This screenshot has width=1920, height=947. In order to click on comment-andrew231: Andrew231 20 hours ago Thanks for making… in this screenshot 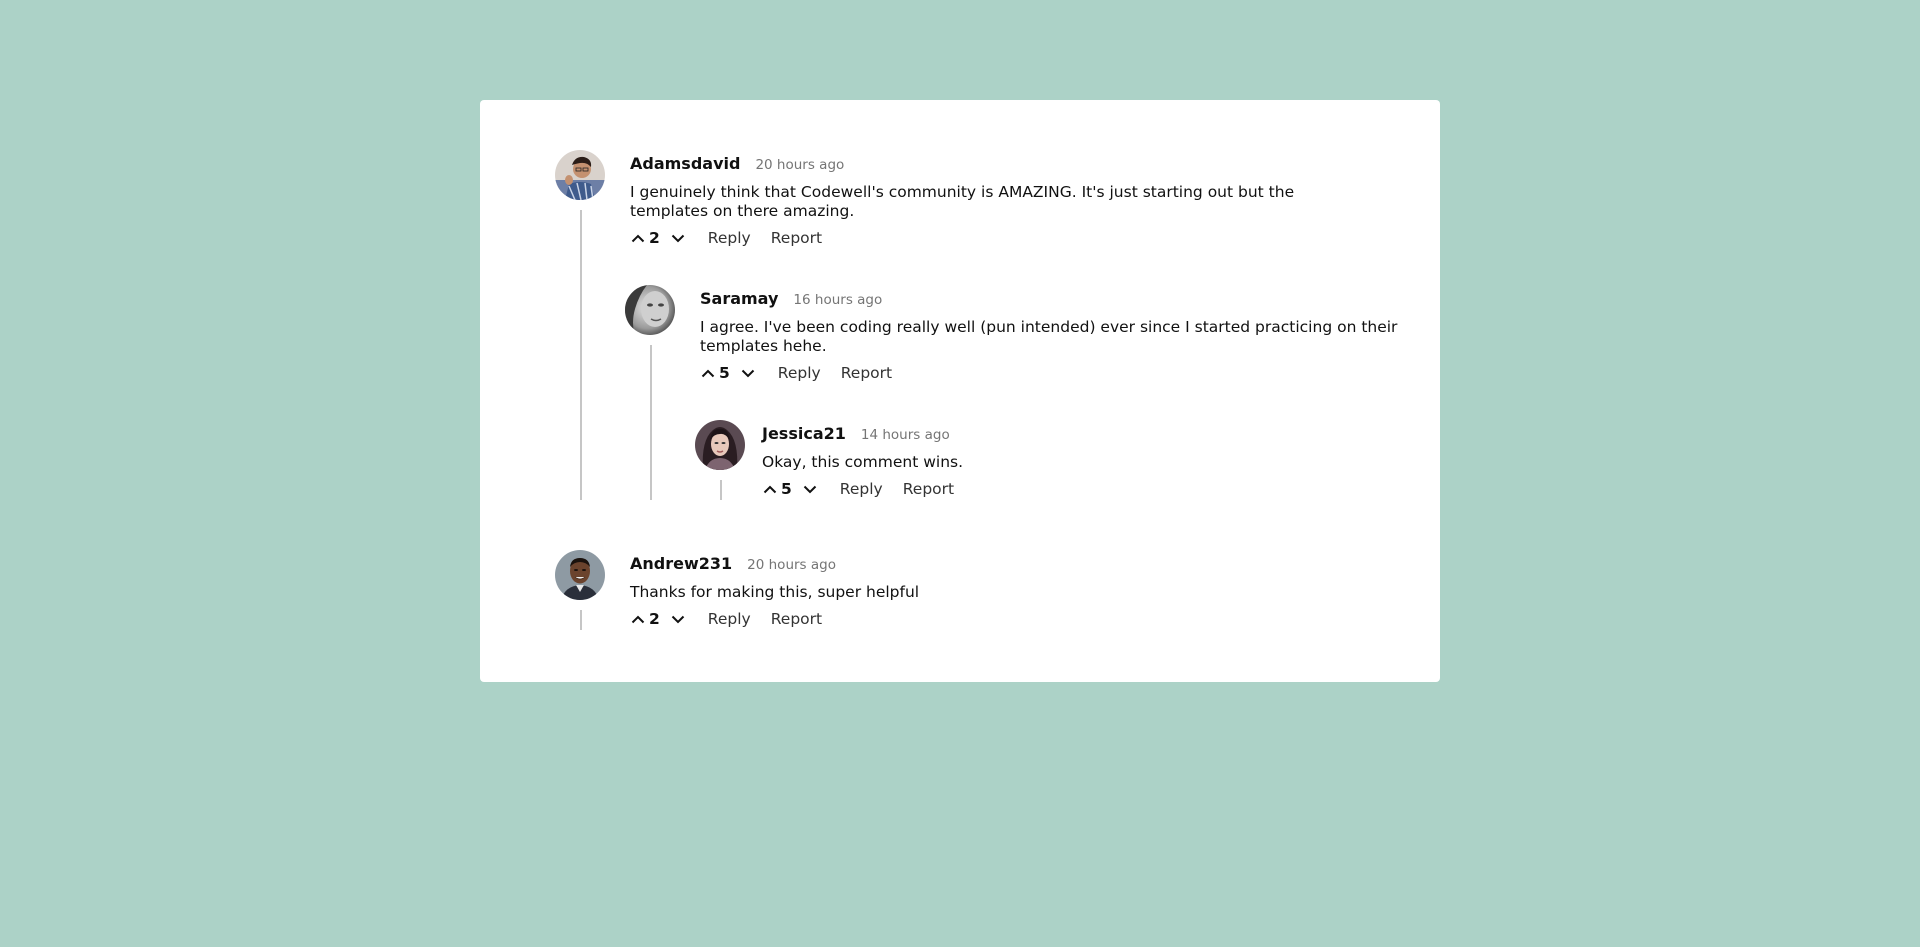, I will do `click(955, 591)`.